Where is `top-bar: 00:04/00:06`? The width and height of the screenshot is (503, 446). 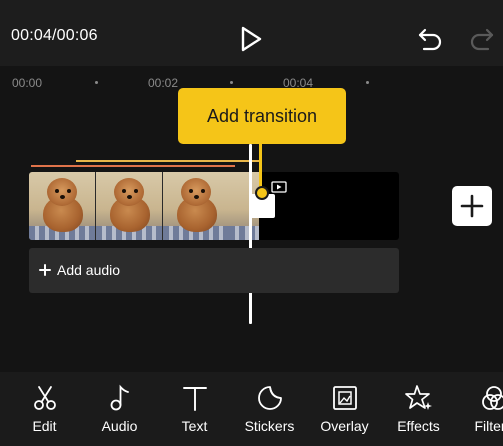
top-bar: 00:04/00:06 is located at coordinates (251, 33).